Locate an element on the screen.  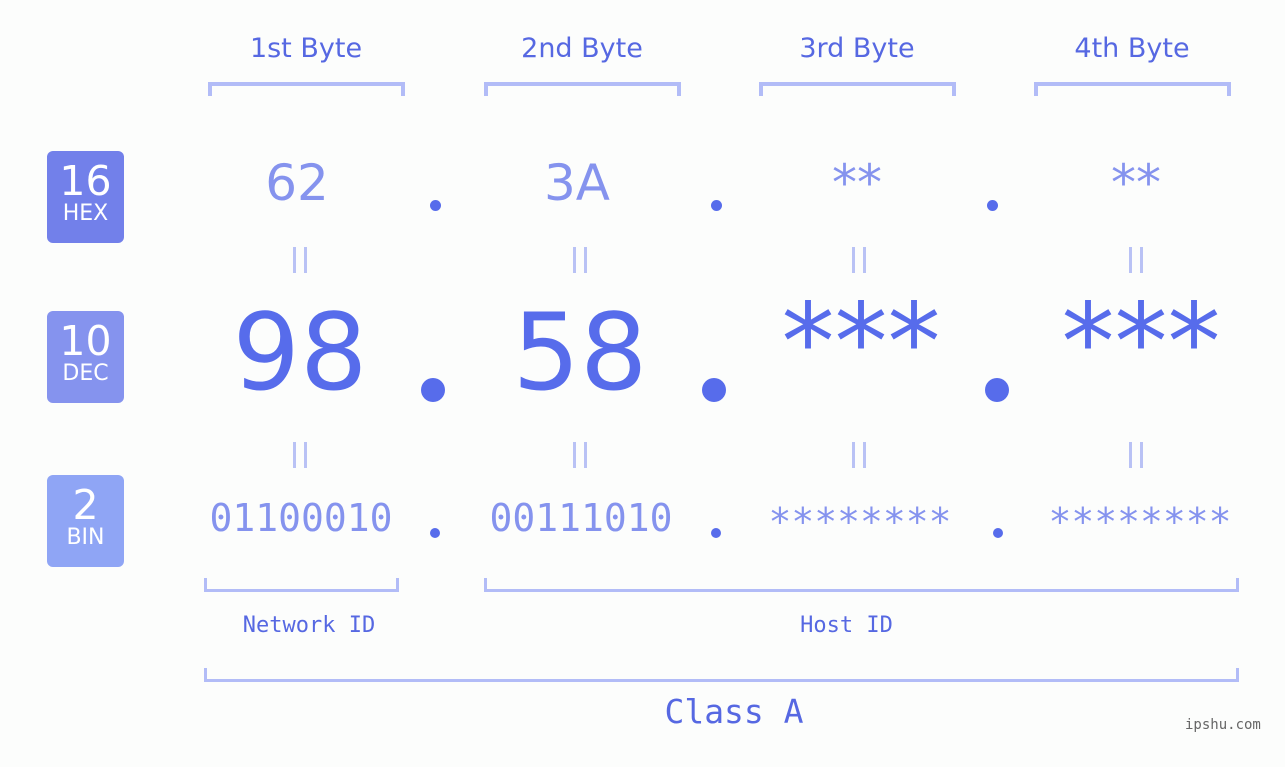
byte-header-3: 3rd Byte is located at coordinates (857, 48).